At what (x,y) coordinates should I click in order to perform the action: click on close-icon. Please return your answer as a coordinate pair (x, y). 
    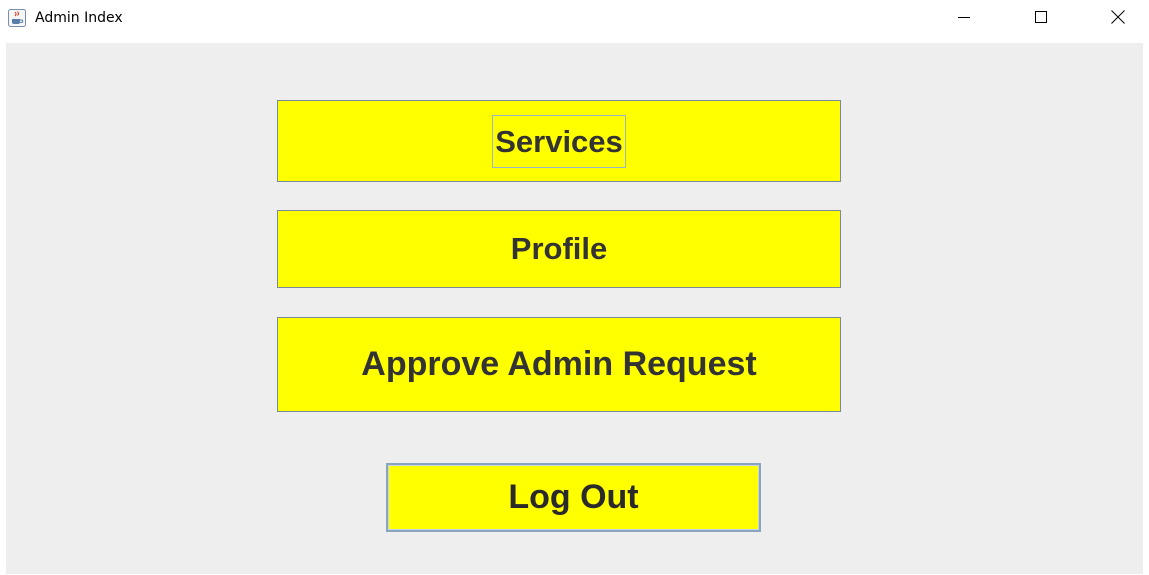
    Looking at the image, I should click on (1118, 19).